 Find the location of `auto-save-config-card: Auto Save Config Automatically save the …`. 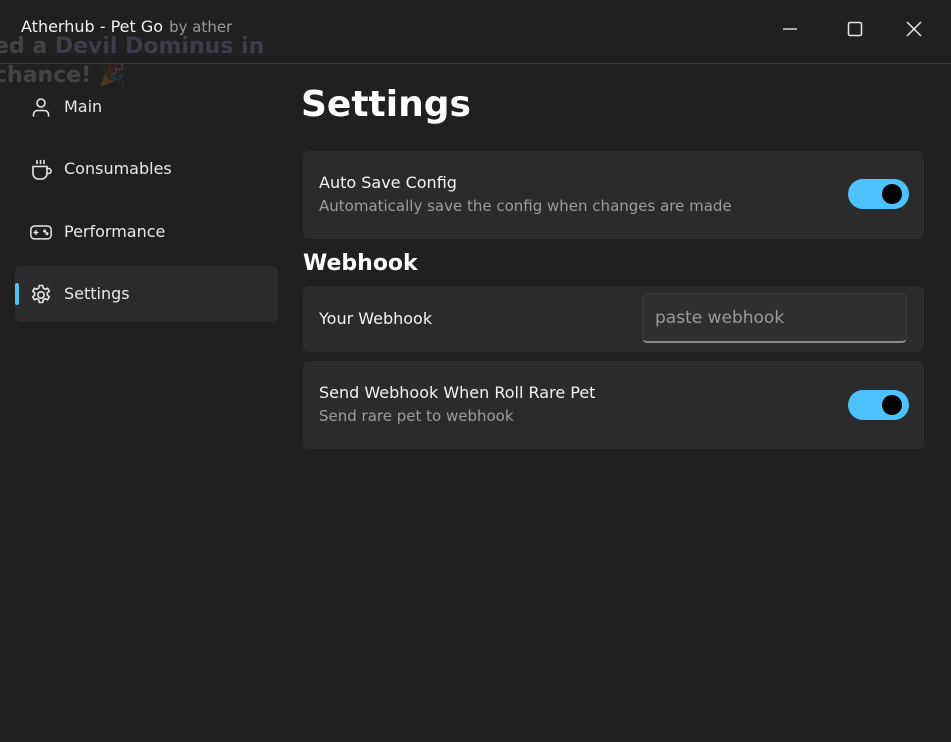

auto-save-config-card: Auto Save Config Automatically save the … is located at coordinates (613, 195).